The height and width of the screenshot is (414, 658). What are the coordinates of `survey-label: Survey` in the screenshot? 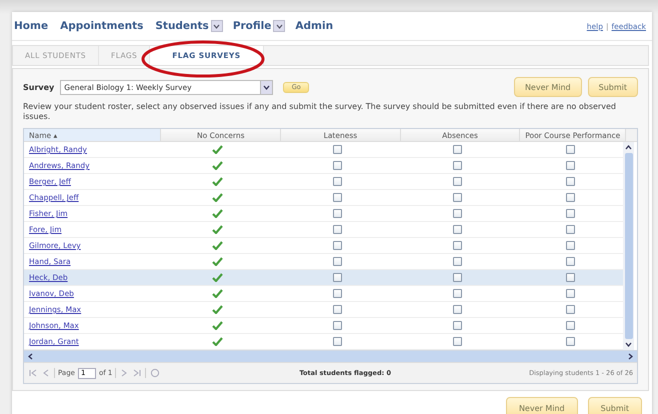 It's located at (38, 87).